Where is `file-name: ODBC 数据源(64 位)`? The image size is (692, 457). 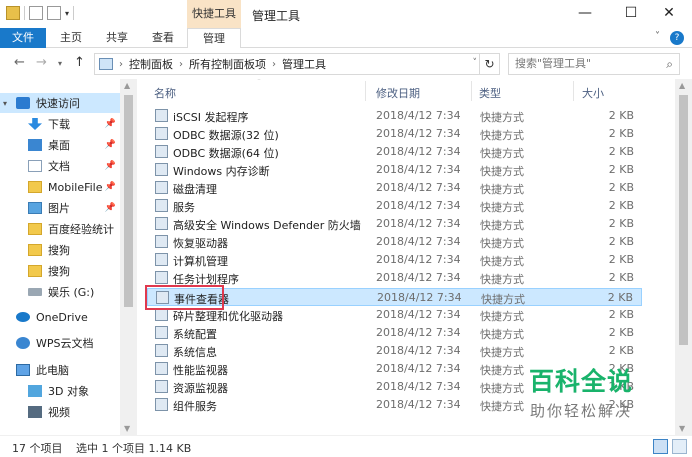
file-name: ODBC 数据源(64 位) is located at coordinates (226, 153).